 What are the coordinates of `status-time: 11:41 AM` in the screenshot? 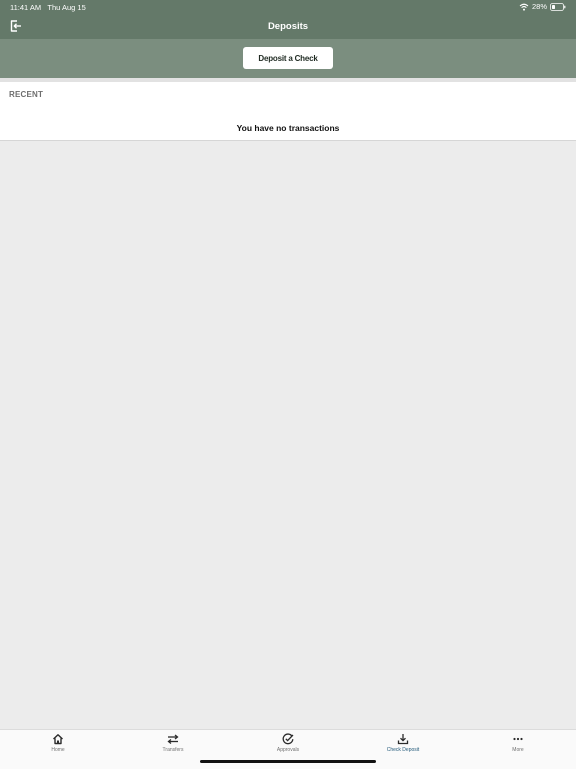 It's located at (26, 7).